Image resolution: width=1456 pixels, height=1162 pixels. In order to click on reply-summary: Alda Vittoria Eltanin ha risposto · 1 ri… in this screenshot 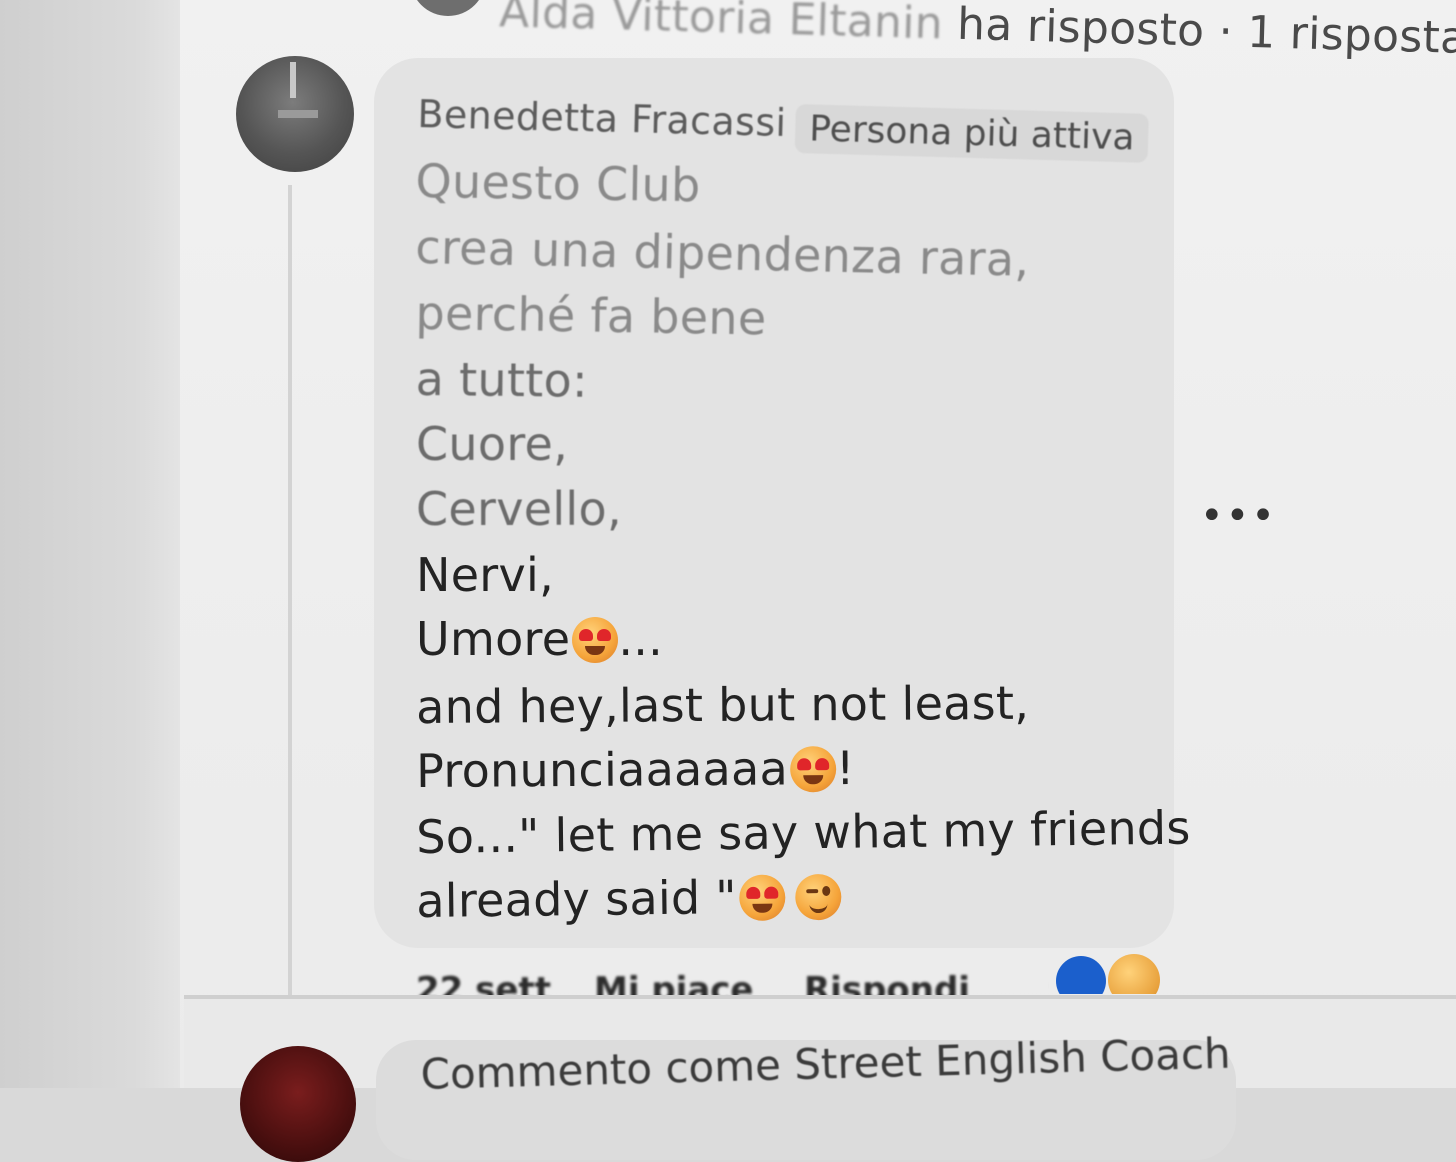, I will do `click(977, 32)`.